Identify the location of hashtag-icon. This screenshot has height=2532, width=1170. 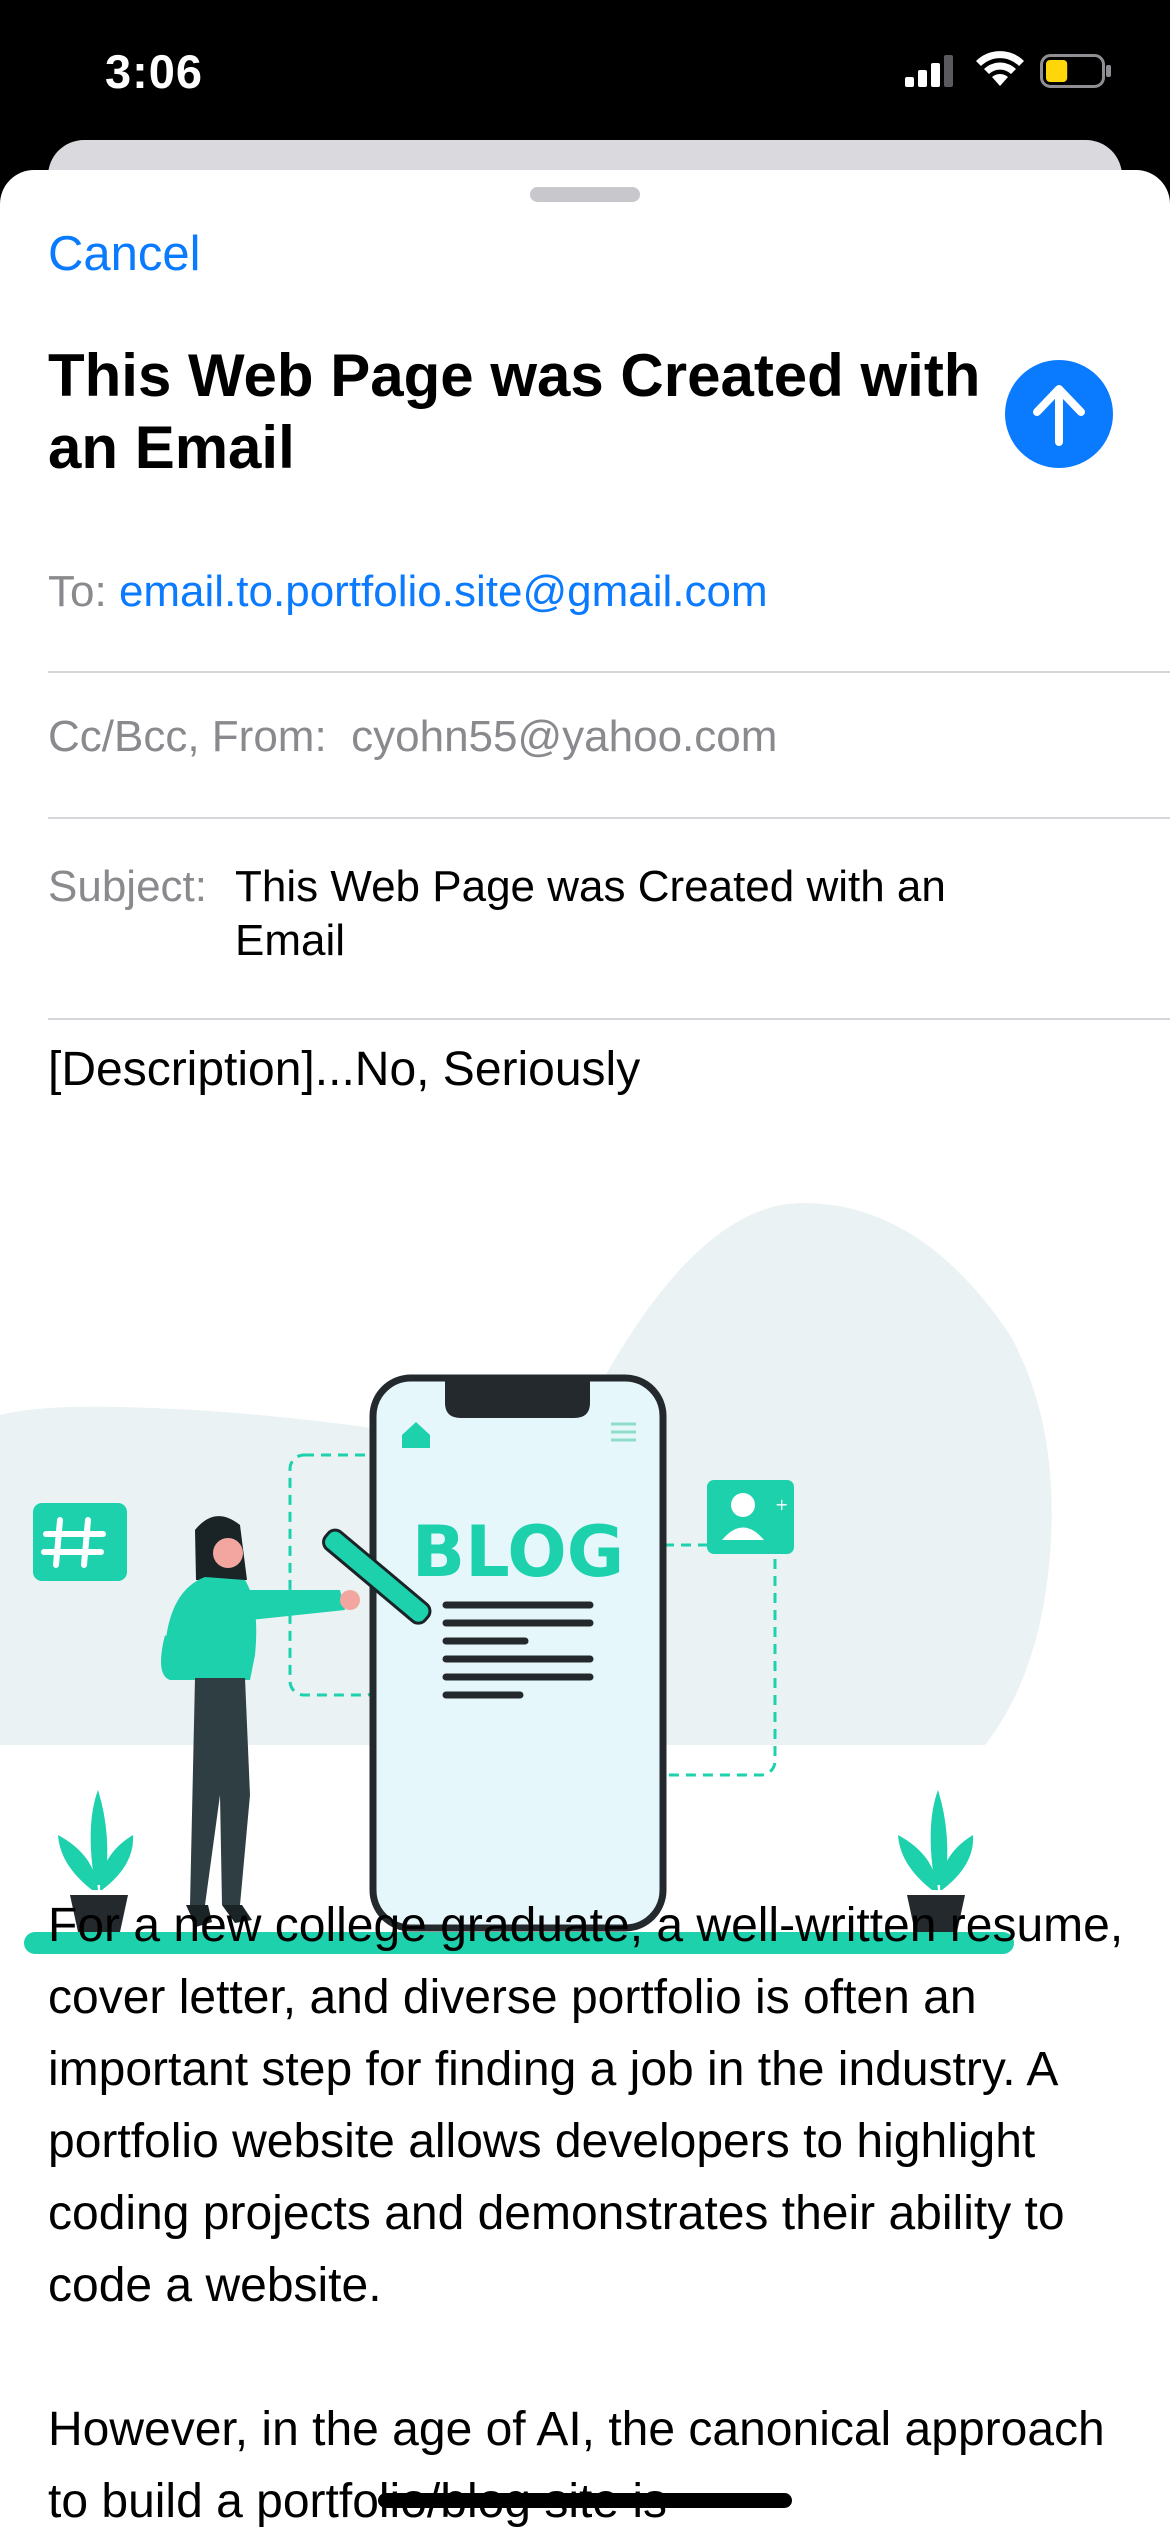
(80, 1542).